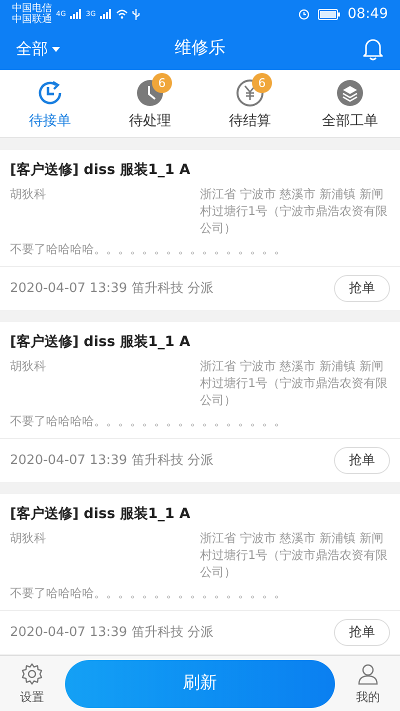  I want to click on settings-button: 设置, so click(32, 684).